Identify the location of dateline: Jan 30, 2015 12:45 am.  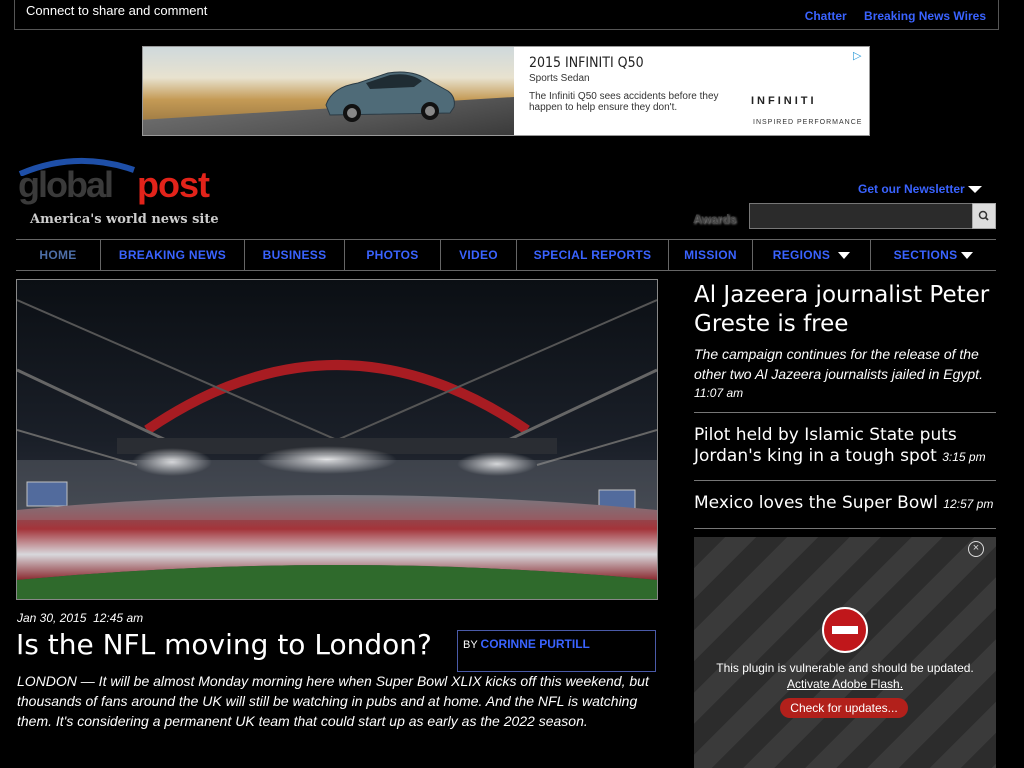
(80, 618).